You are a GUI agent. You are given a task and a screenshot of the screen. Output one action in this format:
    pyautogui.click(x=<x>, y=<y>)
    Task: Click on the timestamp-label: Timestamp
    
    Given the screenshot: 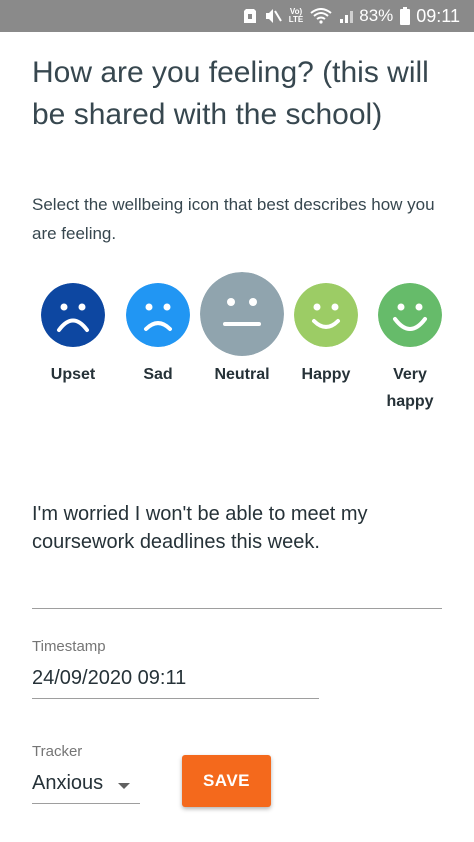 What is the action you would take?
    pyautogui.click(x=69, y=646)
    